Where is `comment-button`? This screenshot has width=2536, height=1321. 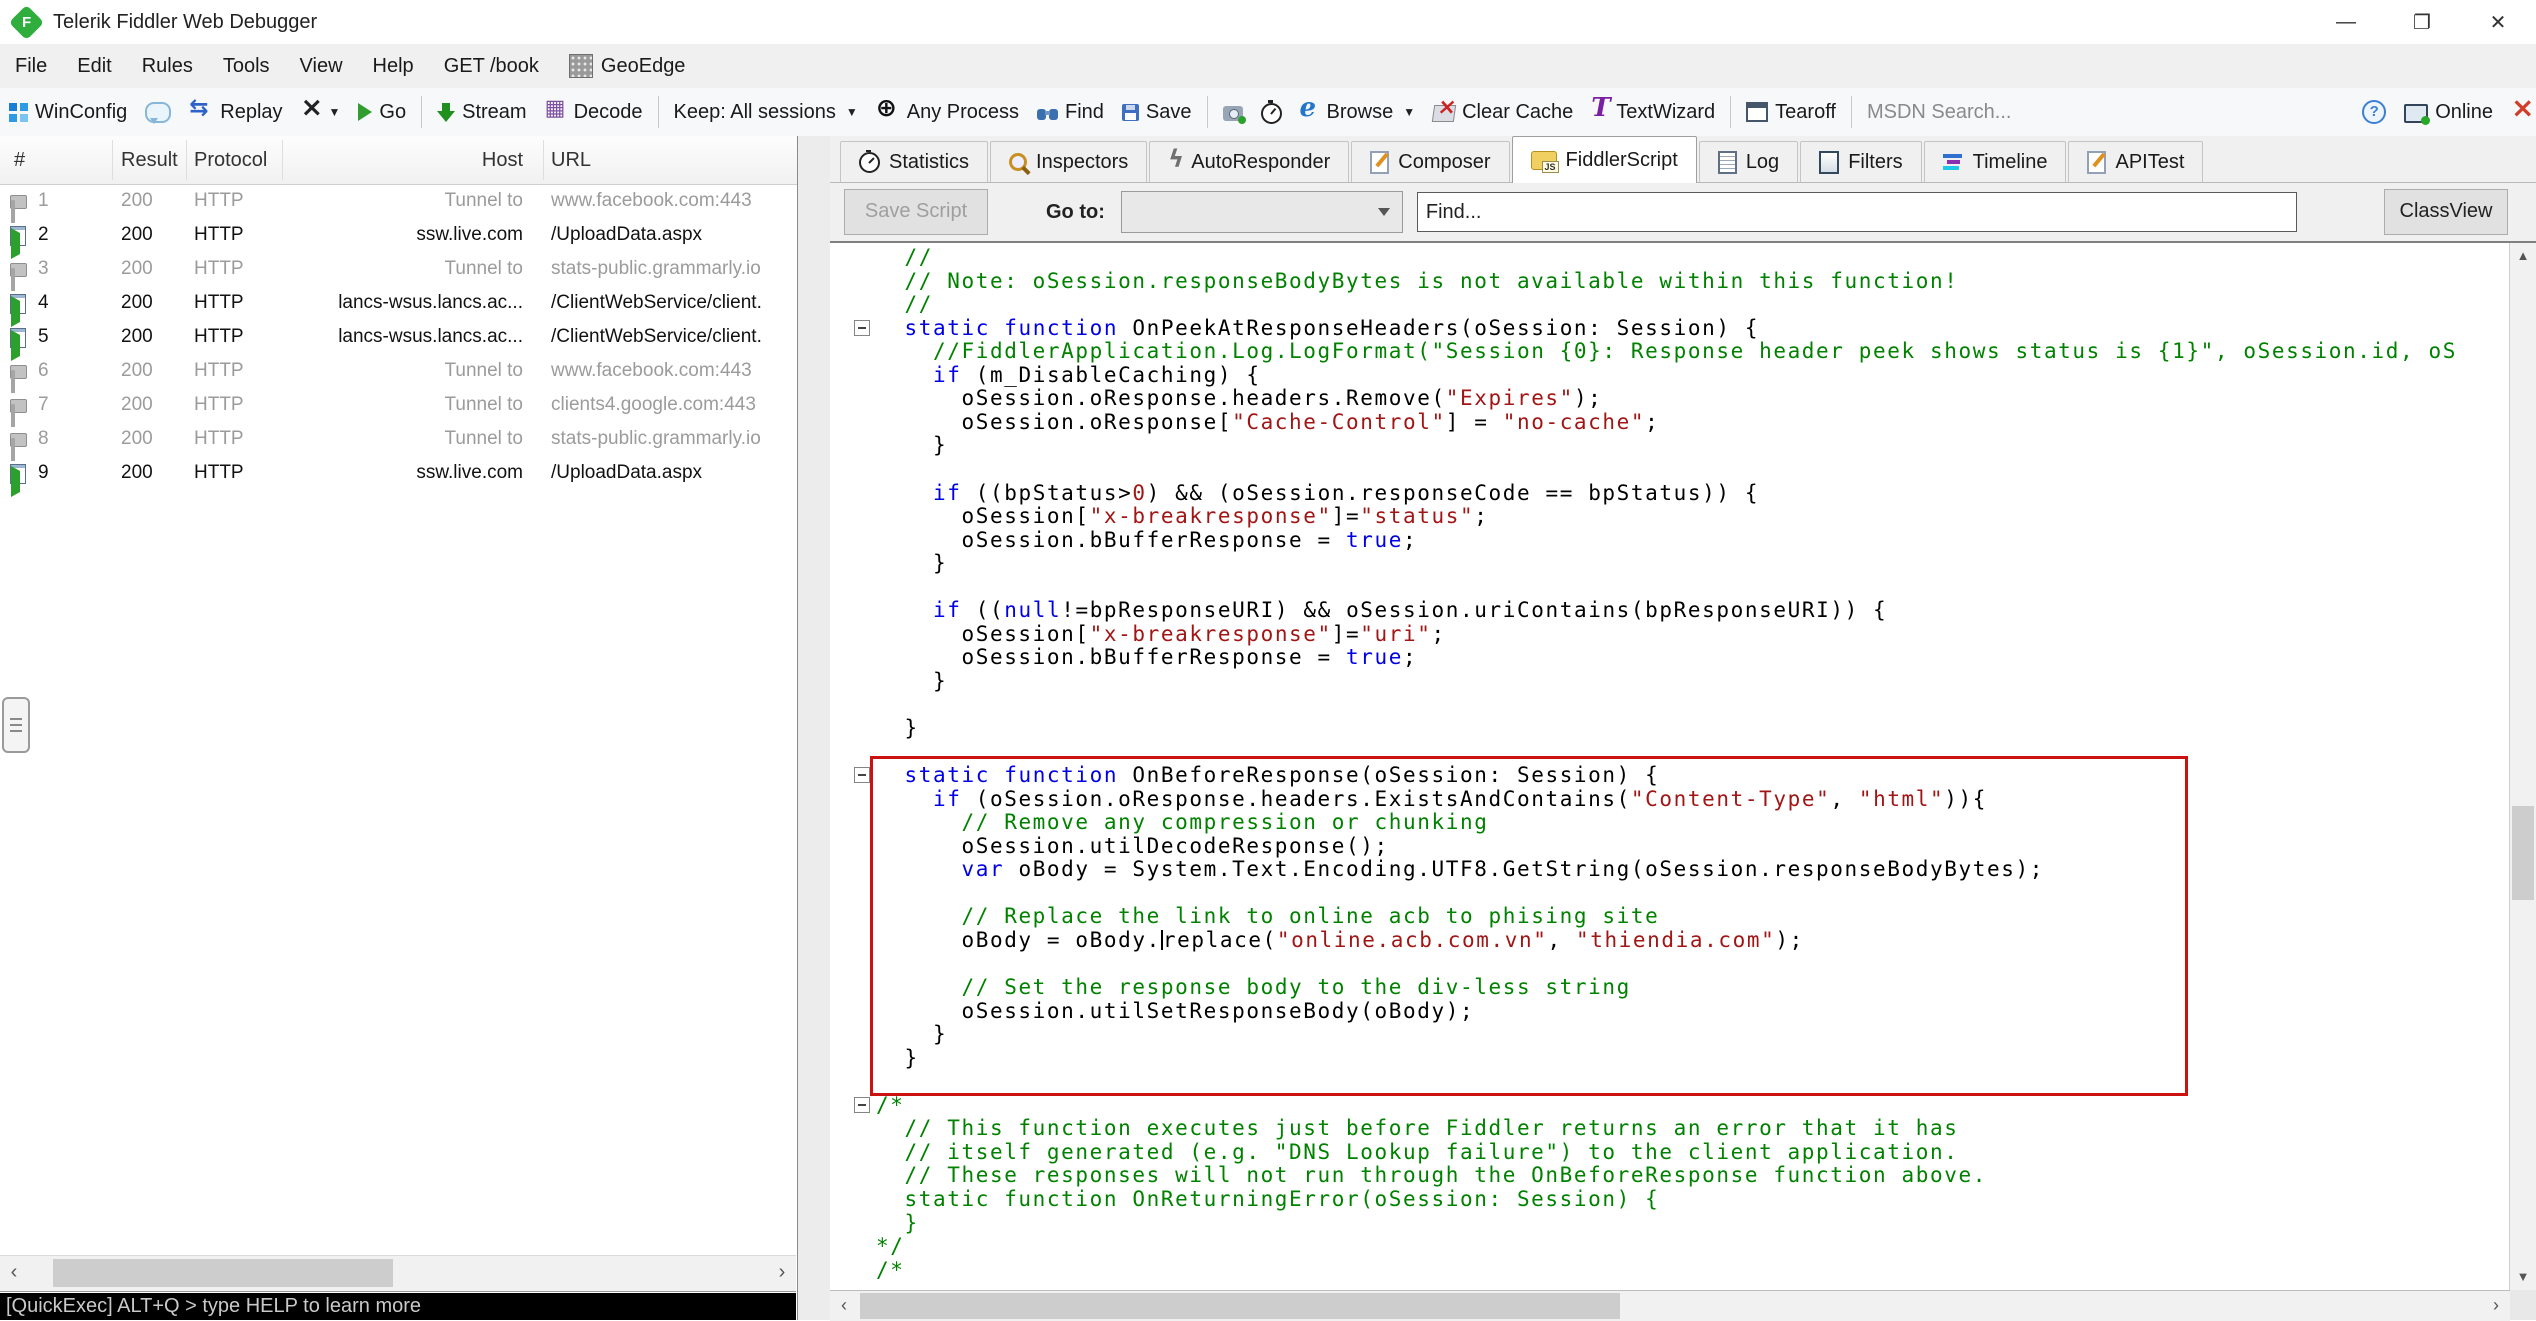 comment-button is located at coordinates (158, 112).